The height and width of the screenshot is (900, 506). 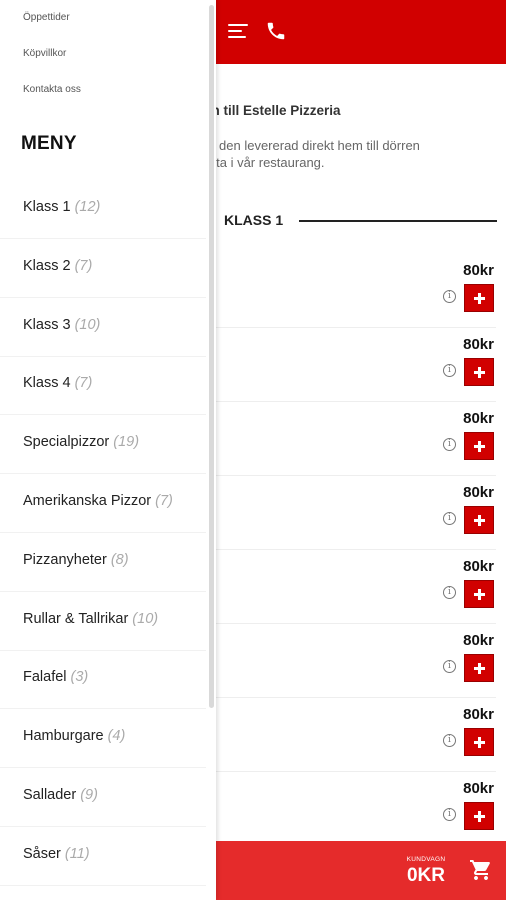 What do you see at coordinates (103, 856) in the screenshot?
I see `category-item: Såser (11)` at bounding box center [103, 856].